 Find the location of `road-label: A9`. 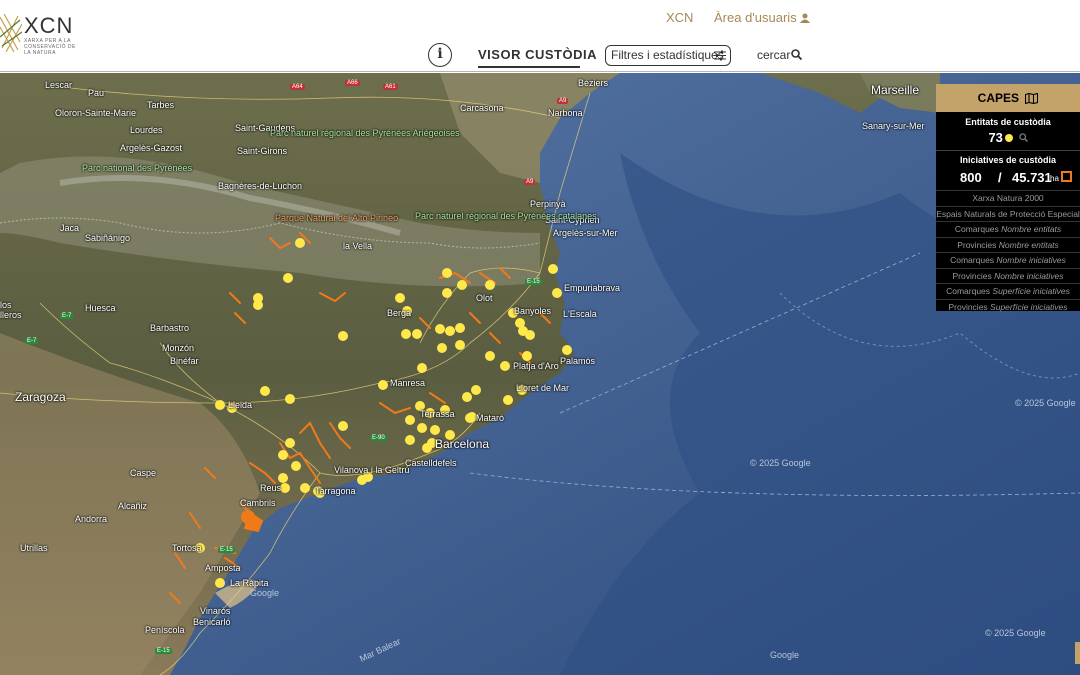

road-label: A9 is located at coordinates (530, 182).